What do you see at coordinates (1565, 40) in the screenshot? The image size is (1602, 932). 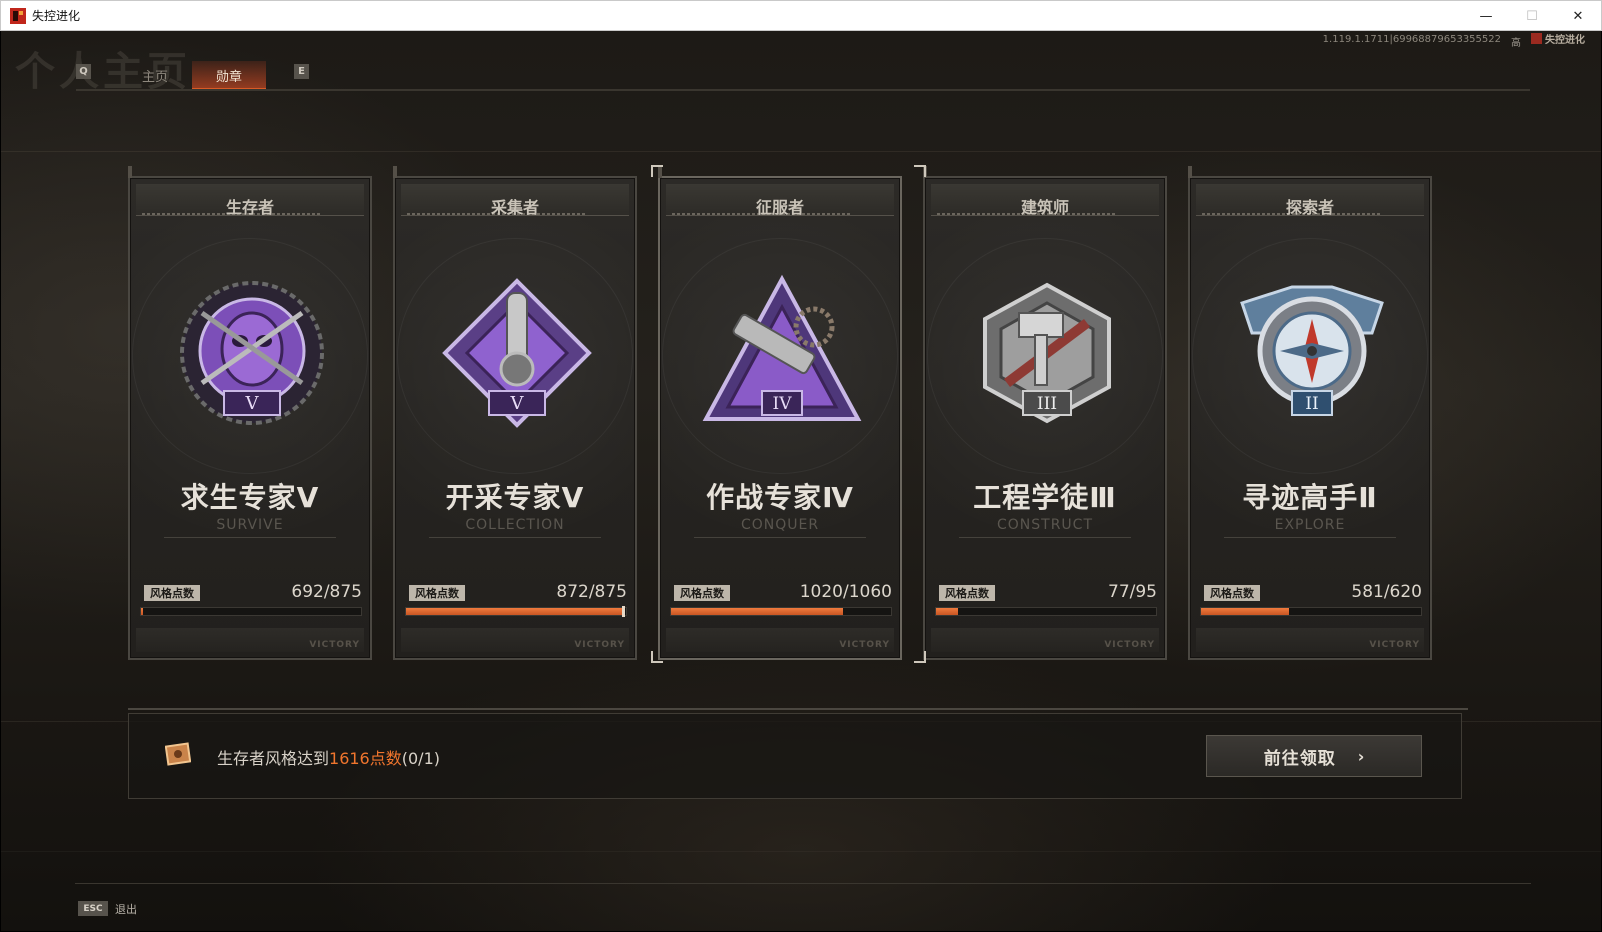 I see `logo-text: 失控进化` at bounding box center [1565, 40].